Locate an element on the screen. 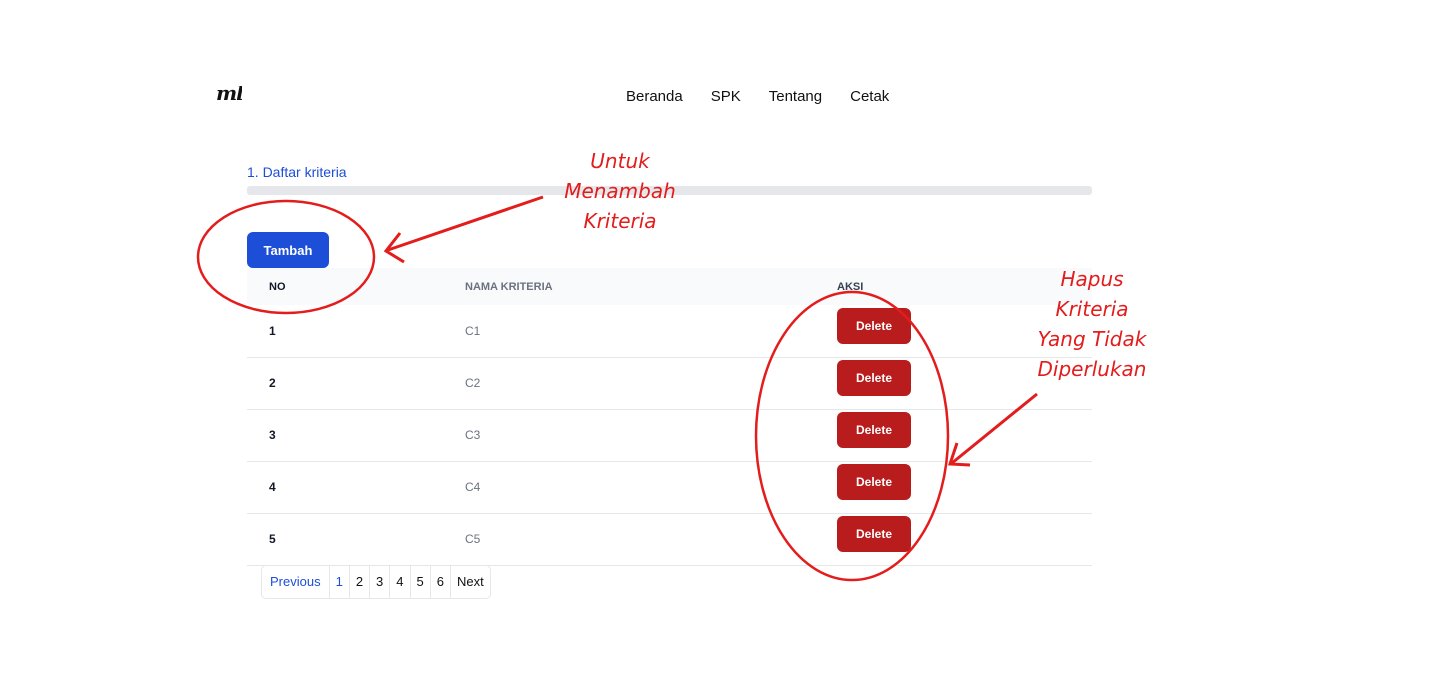 Image resolution: width=1440 pixels, height=700 pixels. annotation-add: Untuk Menambah Kriteria is located at coordinates (620, 191).